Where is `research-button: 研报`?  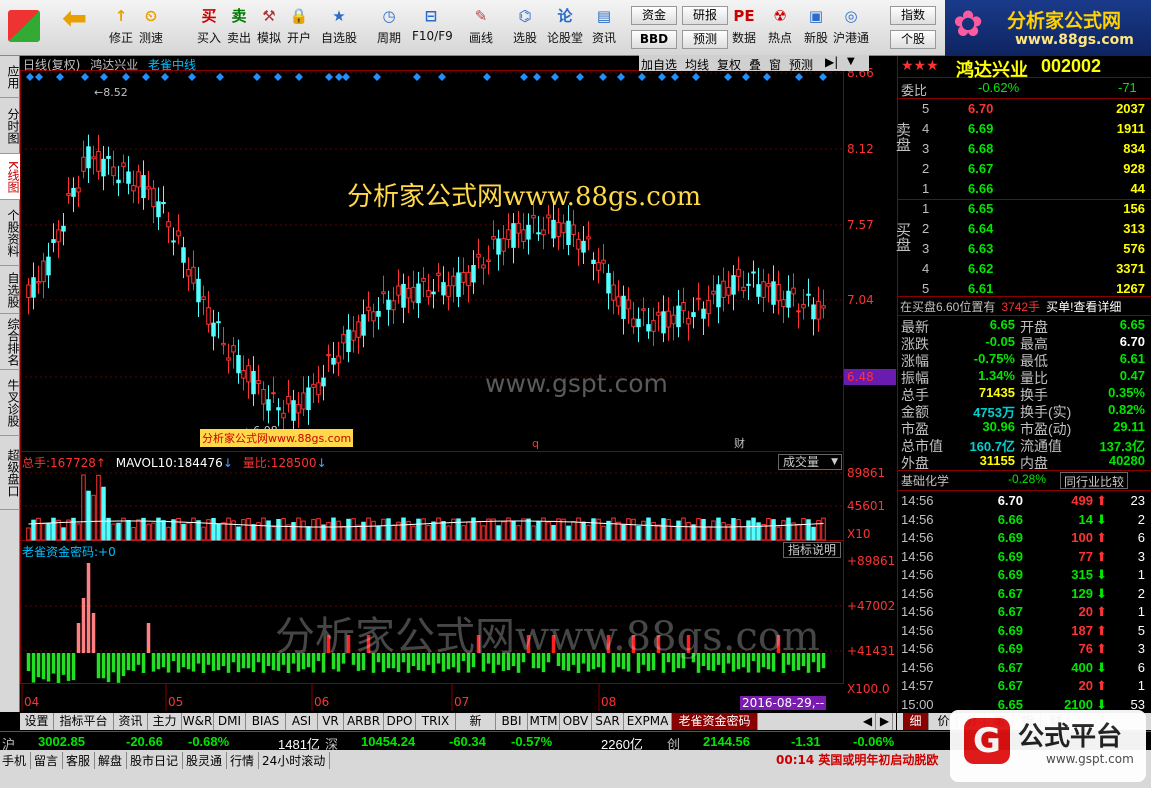 research-button: 研报 is located at coordinates (705, 15).